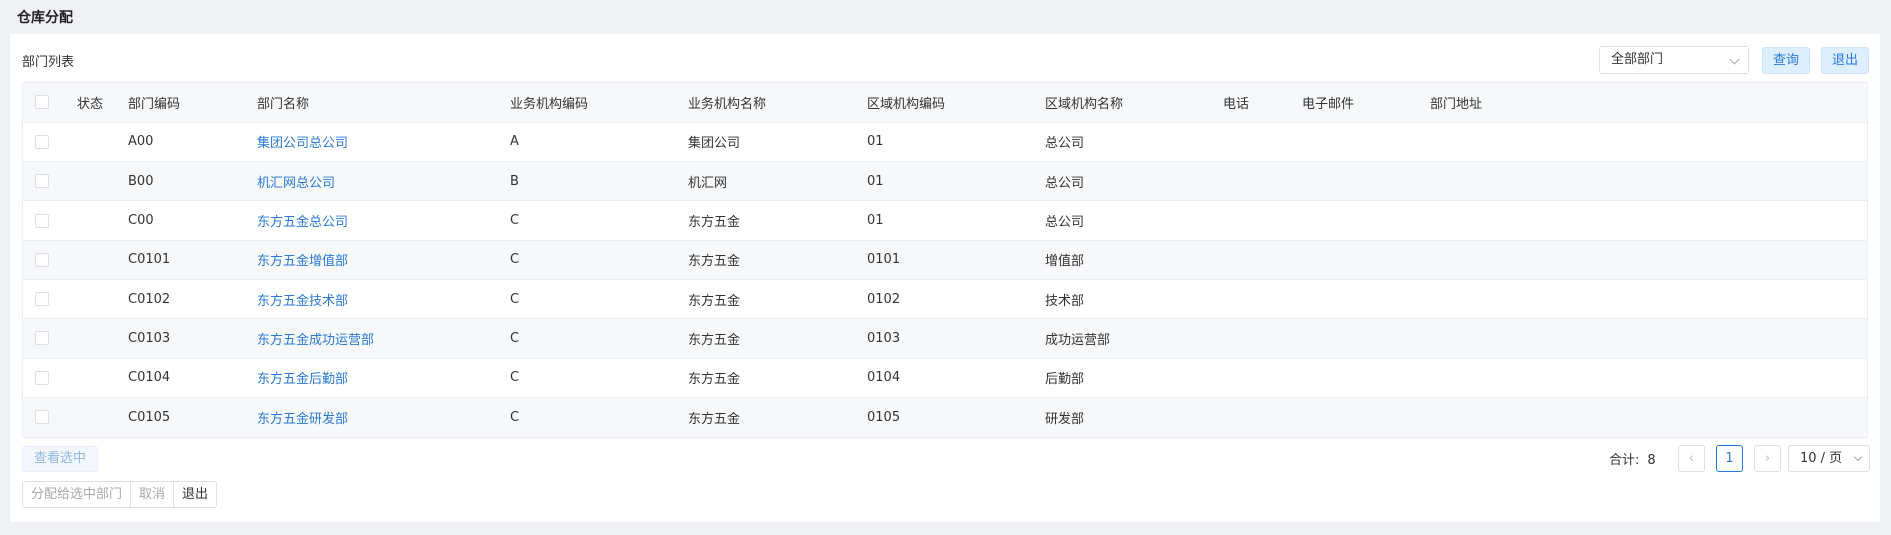  Describe the element at coordinates (383, 338) in the screenshot. I see `cell-dept-name: 东方五金成功运营部` at that location.